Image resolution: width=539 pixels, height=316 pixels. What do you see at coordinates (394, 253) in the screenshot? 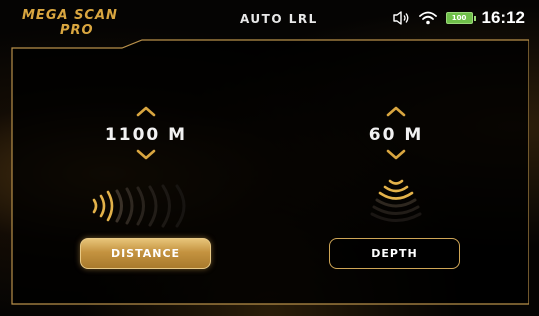
I see `depth-button: DEPTH` at bounding box center [394, 253].